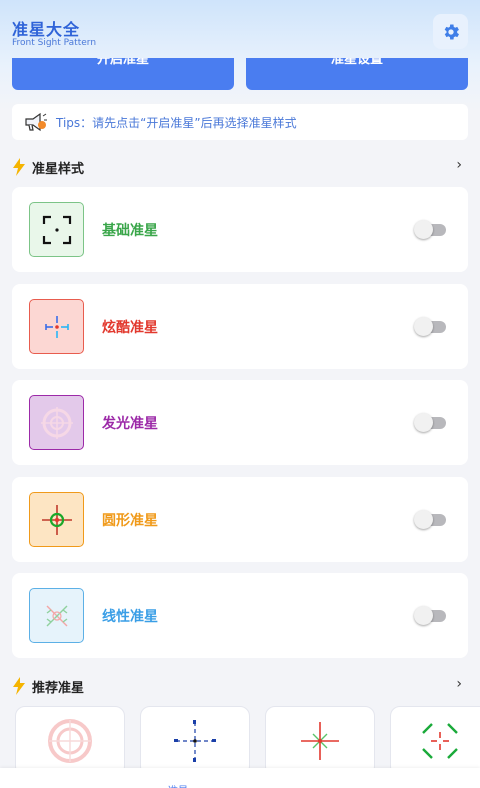 This screenshot has height=788, width=480. What do you see at coordinates (240, 229) in the screenshot?
I see `crosshair-style-card: 基础准星` at bounding box center [240, 229].